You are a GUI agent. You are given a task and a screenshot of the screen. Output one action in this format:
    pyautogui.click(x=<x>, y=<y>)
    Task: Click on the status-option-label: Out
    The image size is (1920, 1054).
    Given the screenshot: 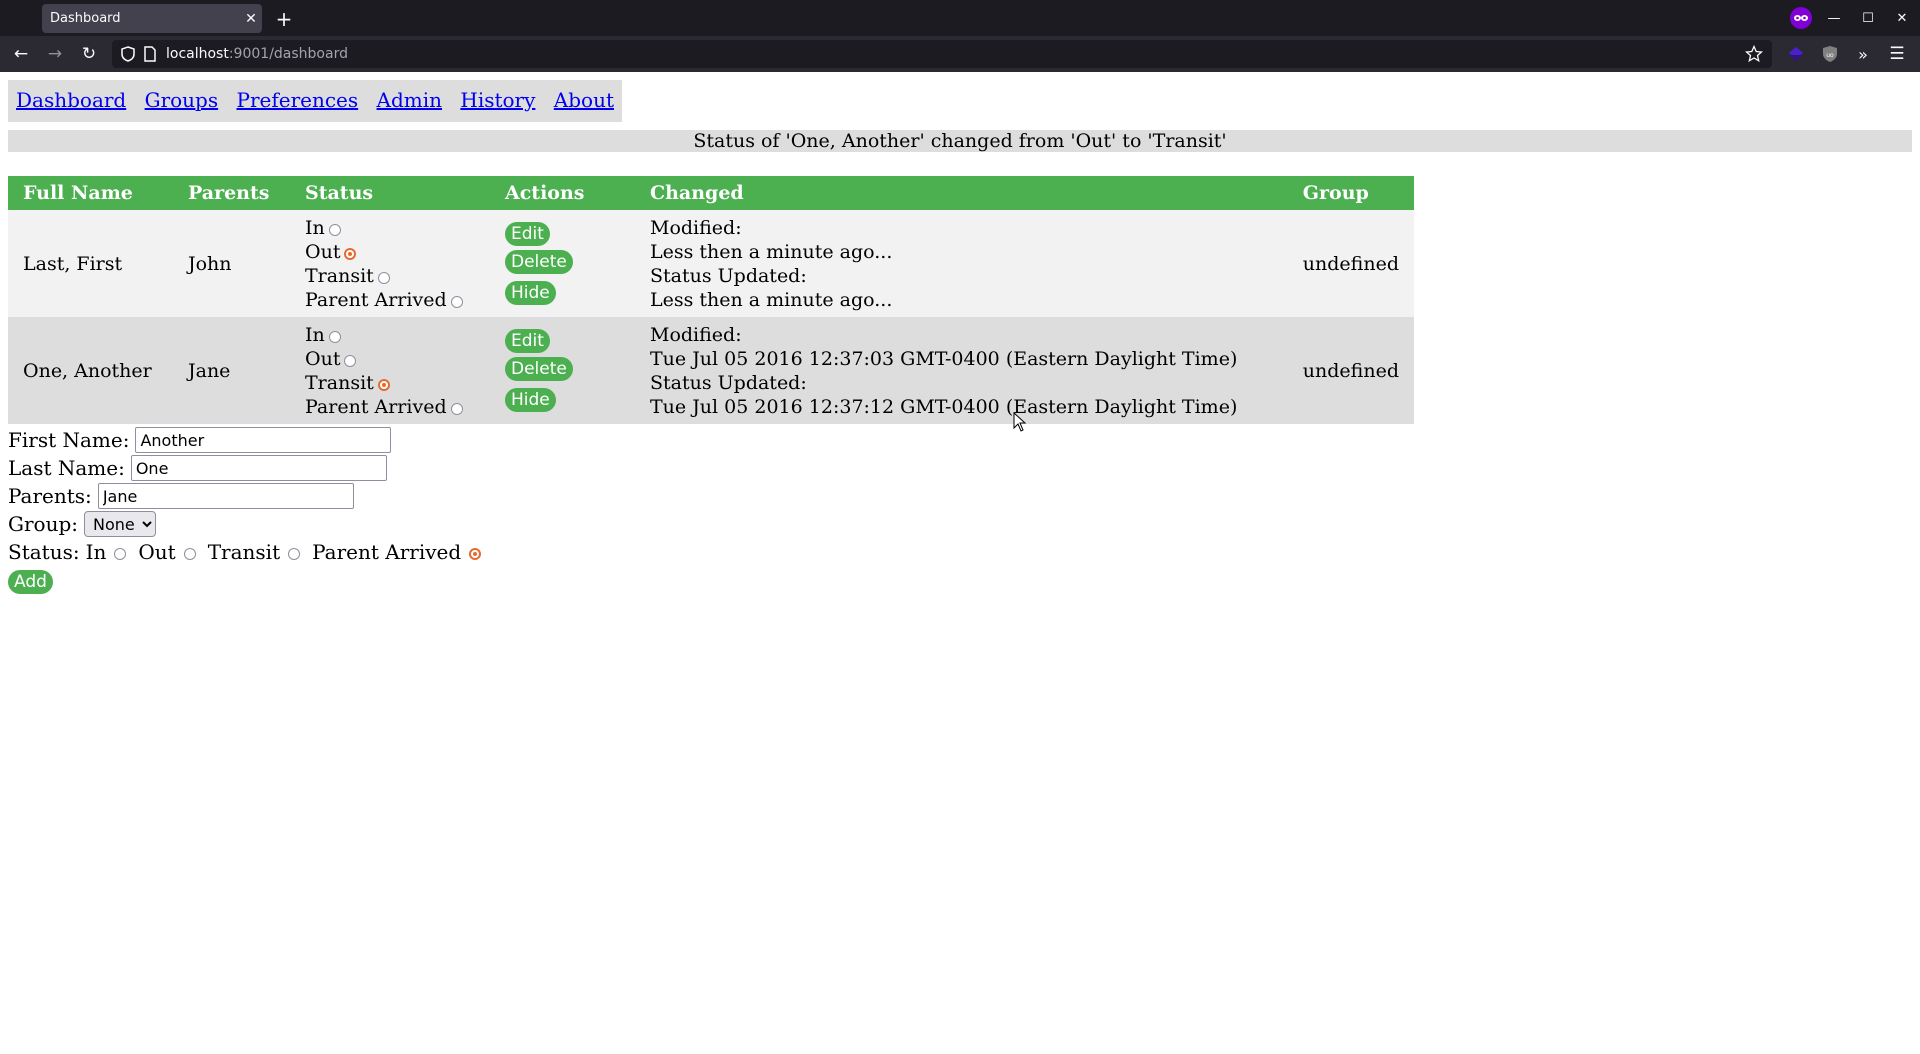 What is the action you would take?
    pyautogui.click(x=323, y=358)
    